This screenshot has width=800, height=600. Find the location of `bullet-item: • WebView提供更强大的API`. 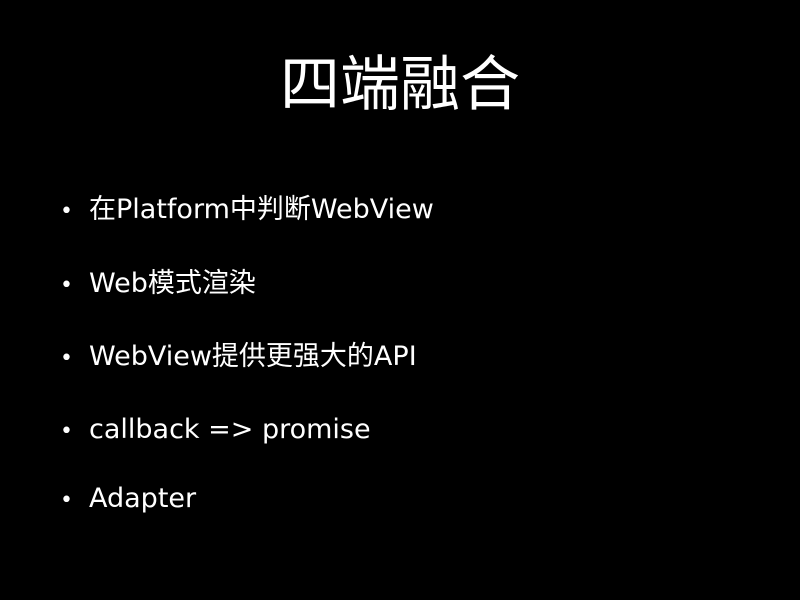

bullet-item: • WebView提供更强大的API is located at coordinates (238, 357).